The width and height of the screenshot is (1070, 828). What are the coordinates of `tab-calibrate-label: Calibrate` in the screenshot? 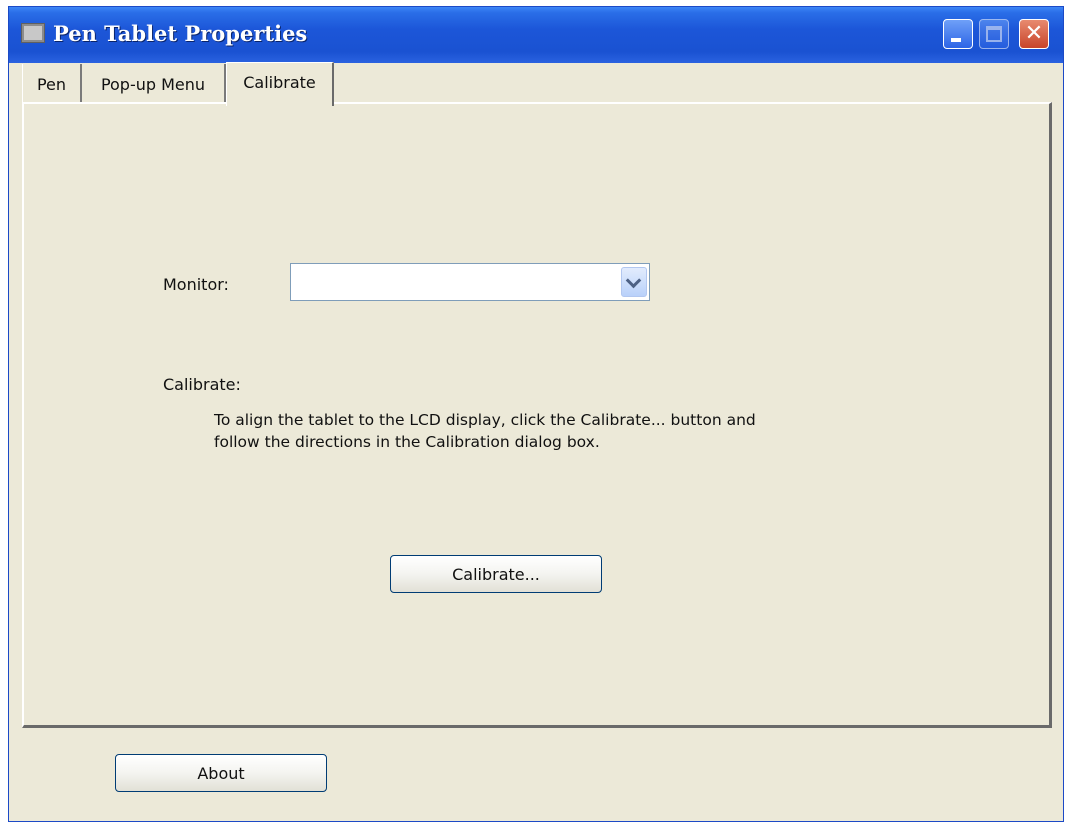 It's located at (279, 82).